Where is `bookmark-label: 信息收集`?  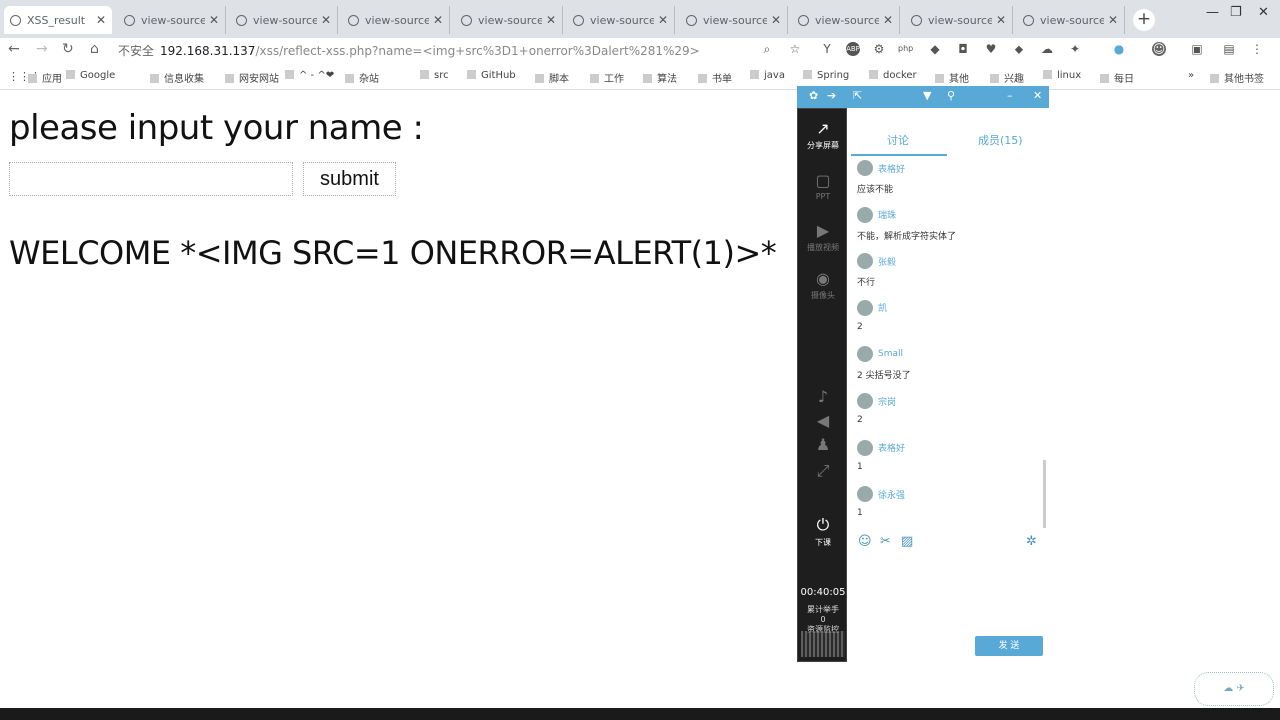 bookmark-label: 信息收集 is located at coordinates (184, 79).